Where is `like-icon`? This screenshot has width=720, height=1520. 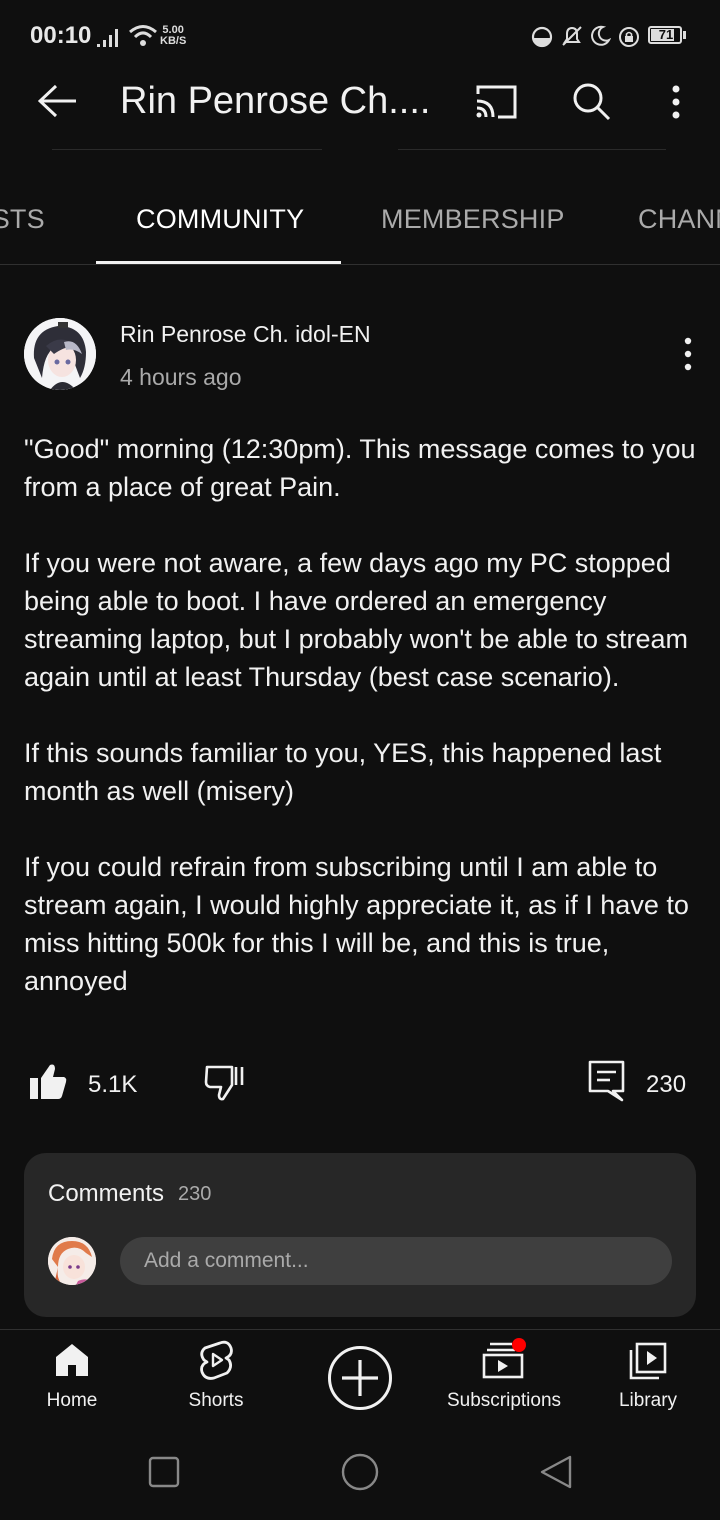 like-icon is located at coordinates (48, 1081).